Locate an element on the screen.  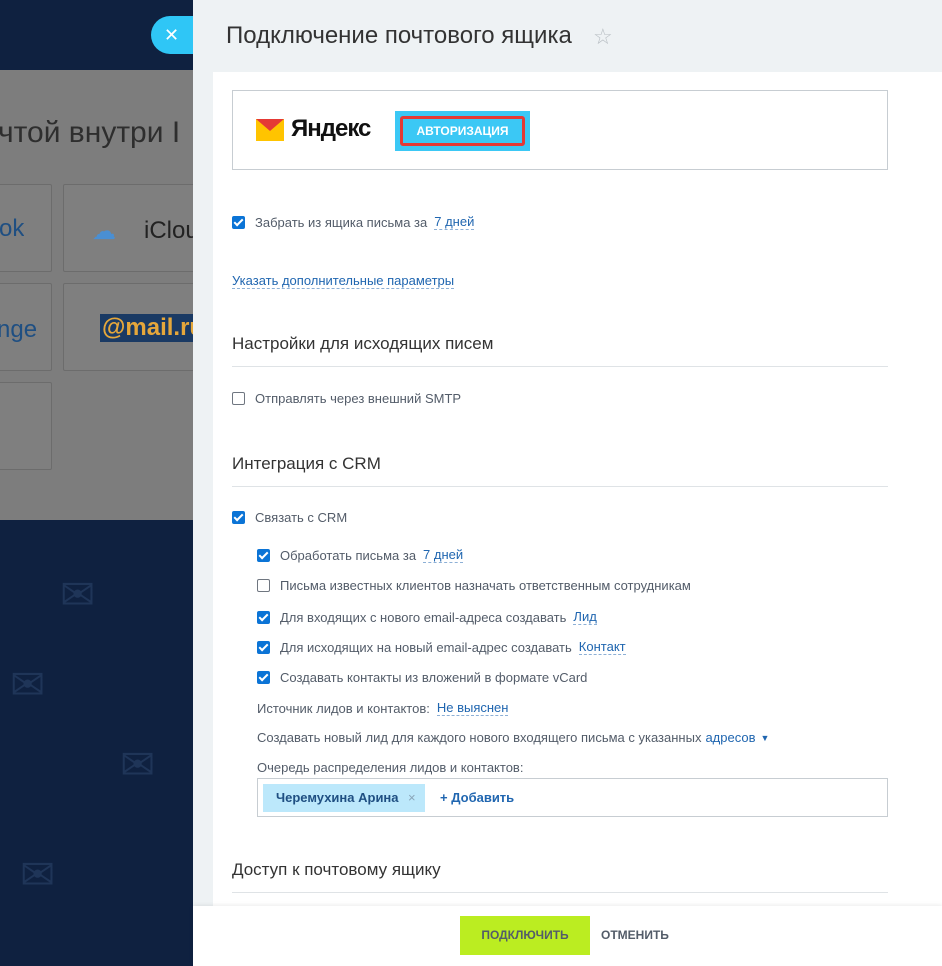
outgoing-create-checkbox is located at coordinates (263, 647).